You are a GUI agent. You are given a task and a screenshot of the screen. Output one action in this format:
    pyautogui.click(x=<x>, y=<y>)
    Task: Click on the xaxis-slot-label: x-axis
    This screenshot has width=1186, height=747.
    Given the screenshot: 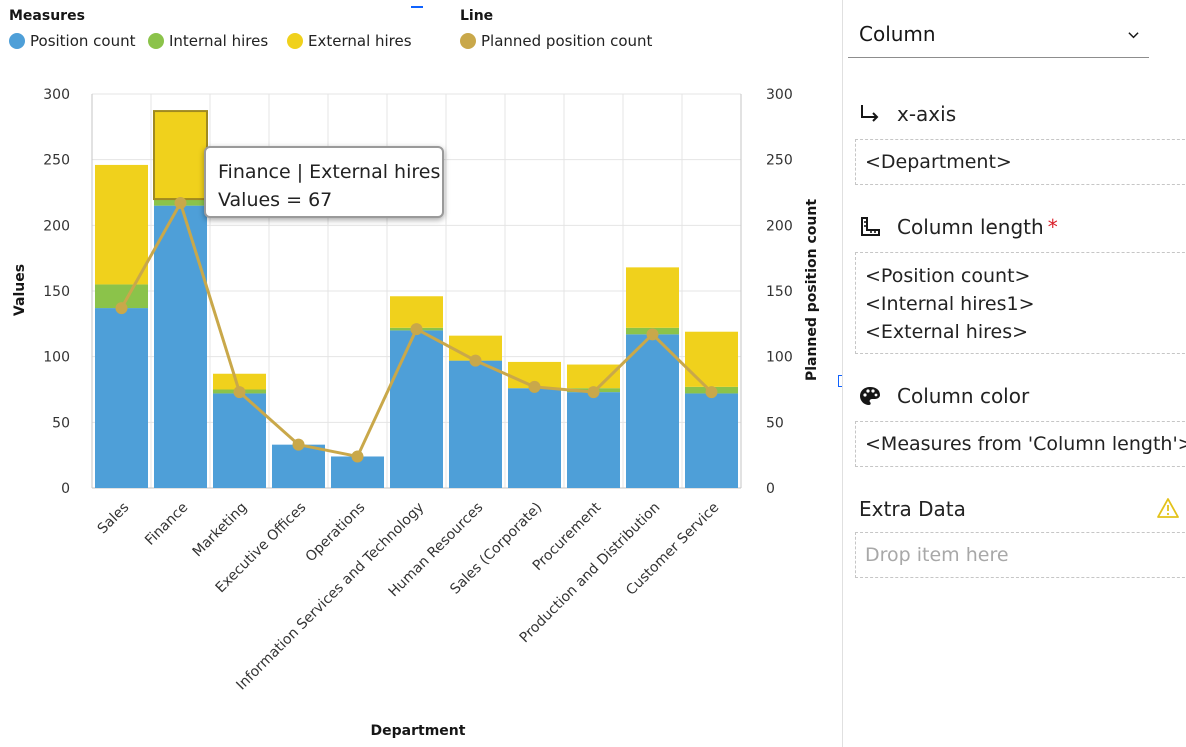 What is the action you would take?
    pyautogui.click(x=907, y=114)
    